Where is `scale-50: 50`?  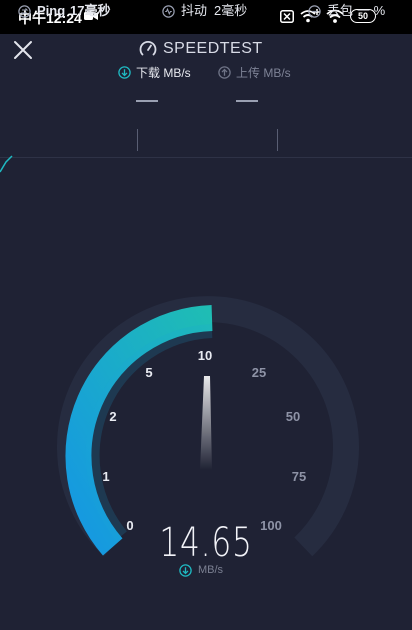
scale-50: 50 is located at coordinates (293, 416).